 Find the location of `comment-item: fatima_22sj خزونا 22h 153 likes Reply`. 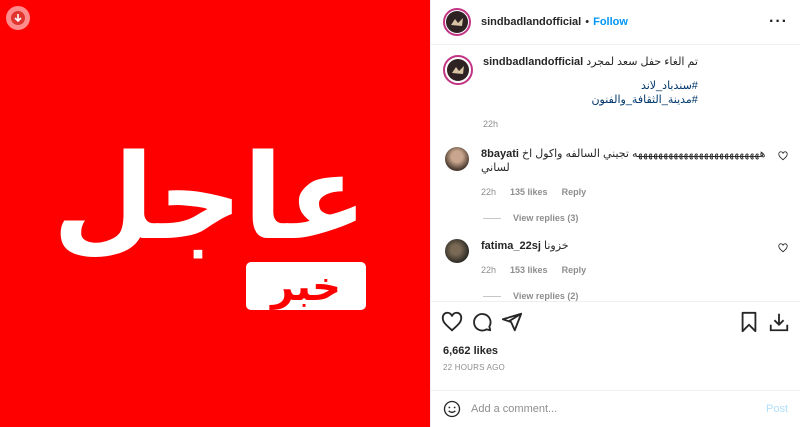

comment-item: fatima_22sj خزونا 22h 153 likes Reply is located at coordinates (615, 258).